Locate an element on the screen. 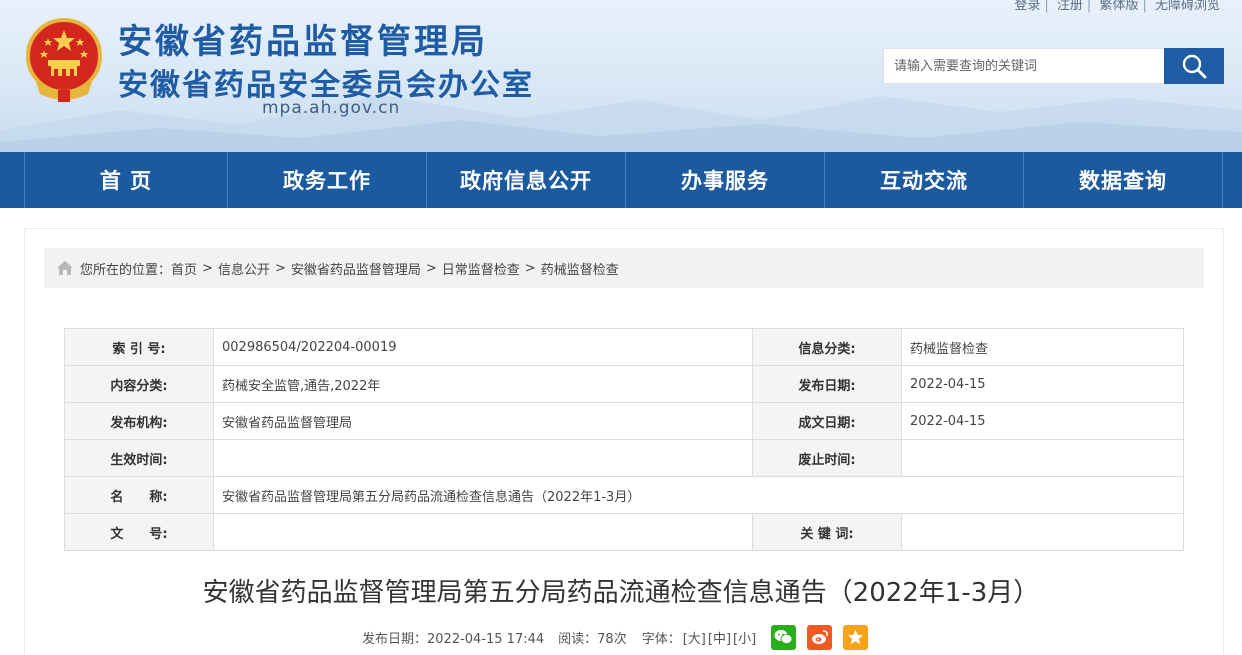  site-title: 安徽省药品监督管理局 is located at coordinates (303, 42).